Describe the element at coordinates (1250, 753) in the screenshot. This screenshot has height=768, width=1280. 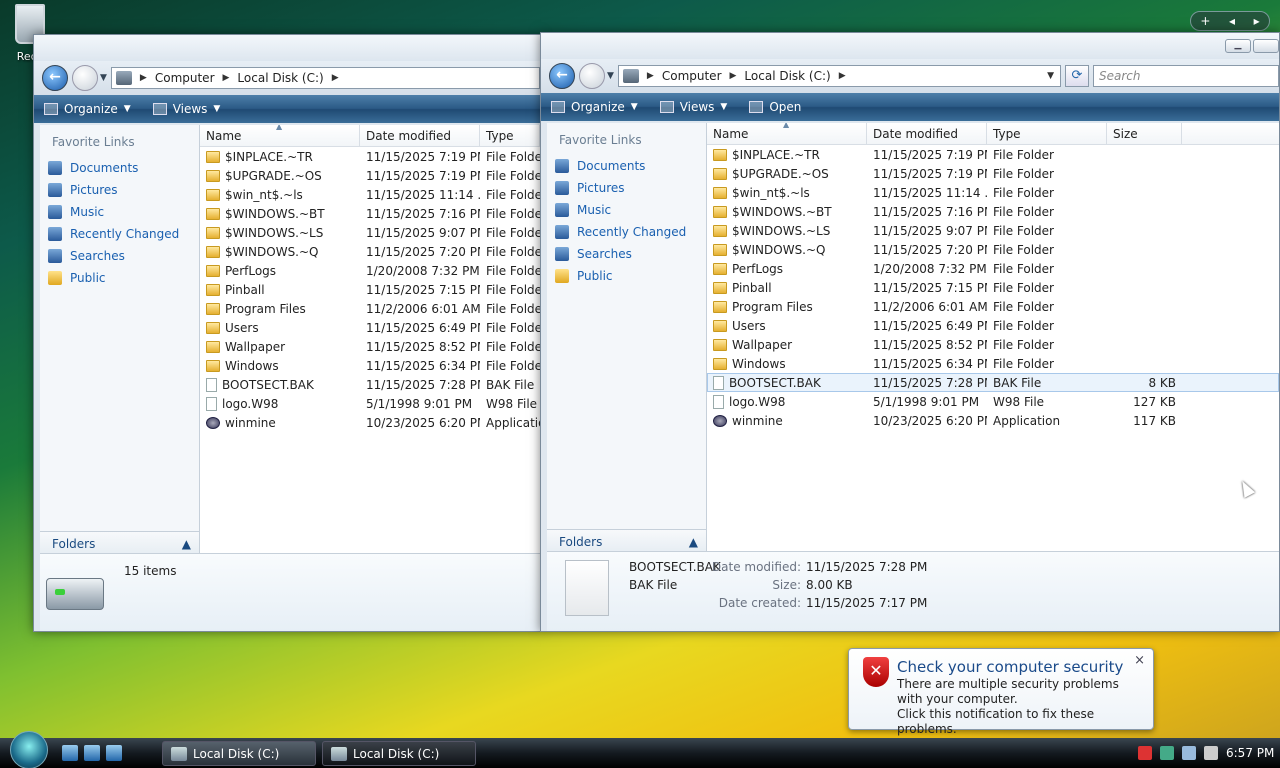
I see `clock: 6:57 PM` at that location.